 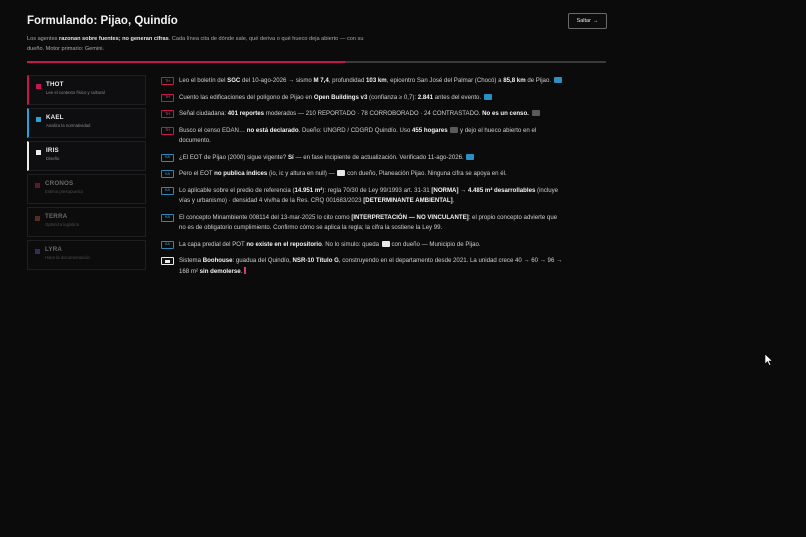 I want to click on agent-desc: Lee el contexto físico y cultural, so click(x=75, y=92).